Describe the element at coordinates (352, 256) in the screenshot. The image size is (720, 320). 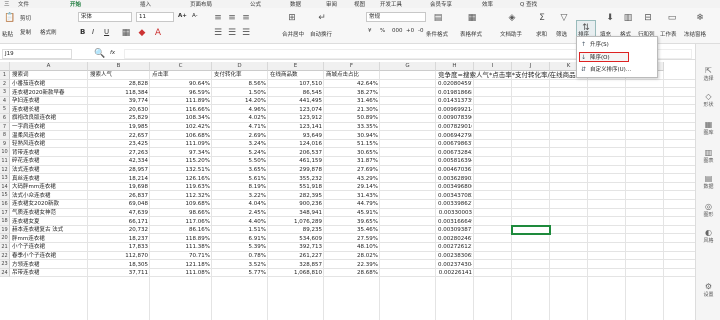
I see `table-cell: 28.02%` at that location.